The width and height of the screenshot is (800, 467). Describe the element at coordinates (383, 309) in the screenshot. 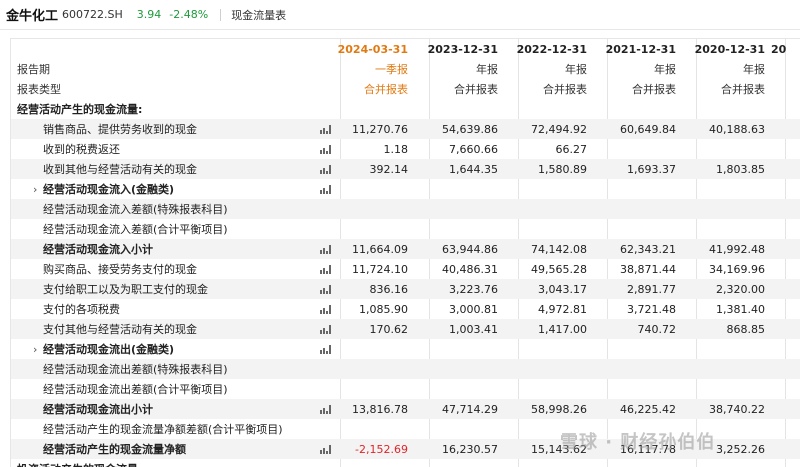

I see `row-value: 1,085.90` at that location.